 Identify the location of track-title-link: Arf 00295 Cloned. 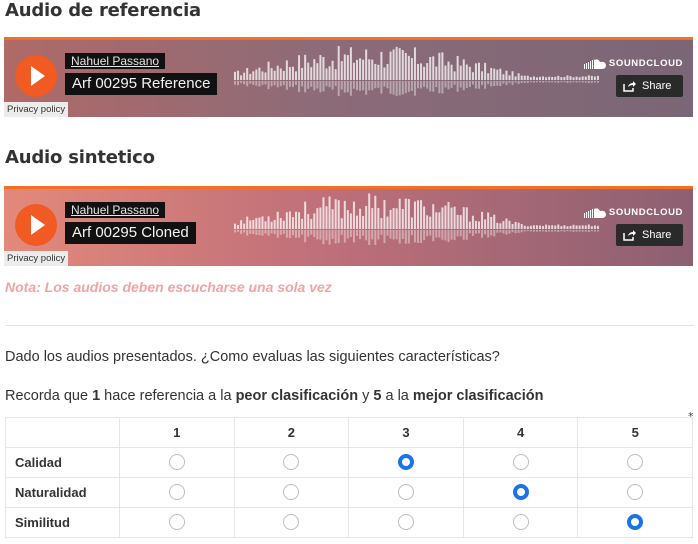
(130, 233).